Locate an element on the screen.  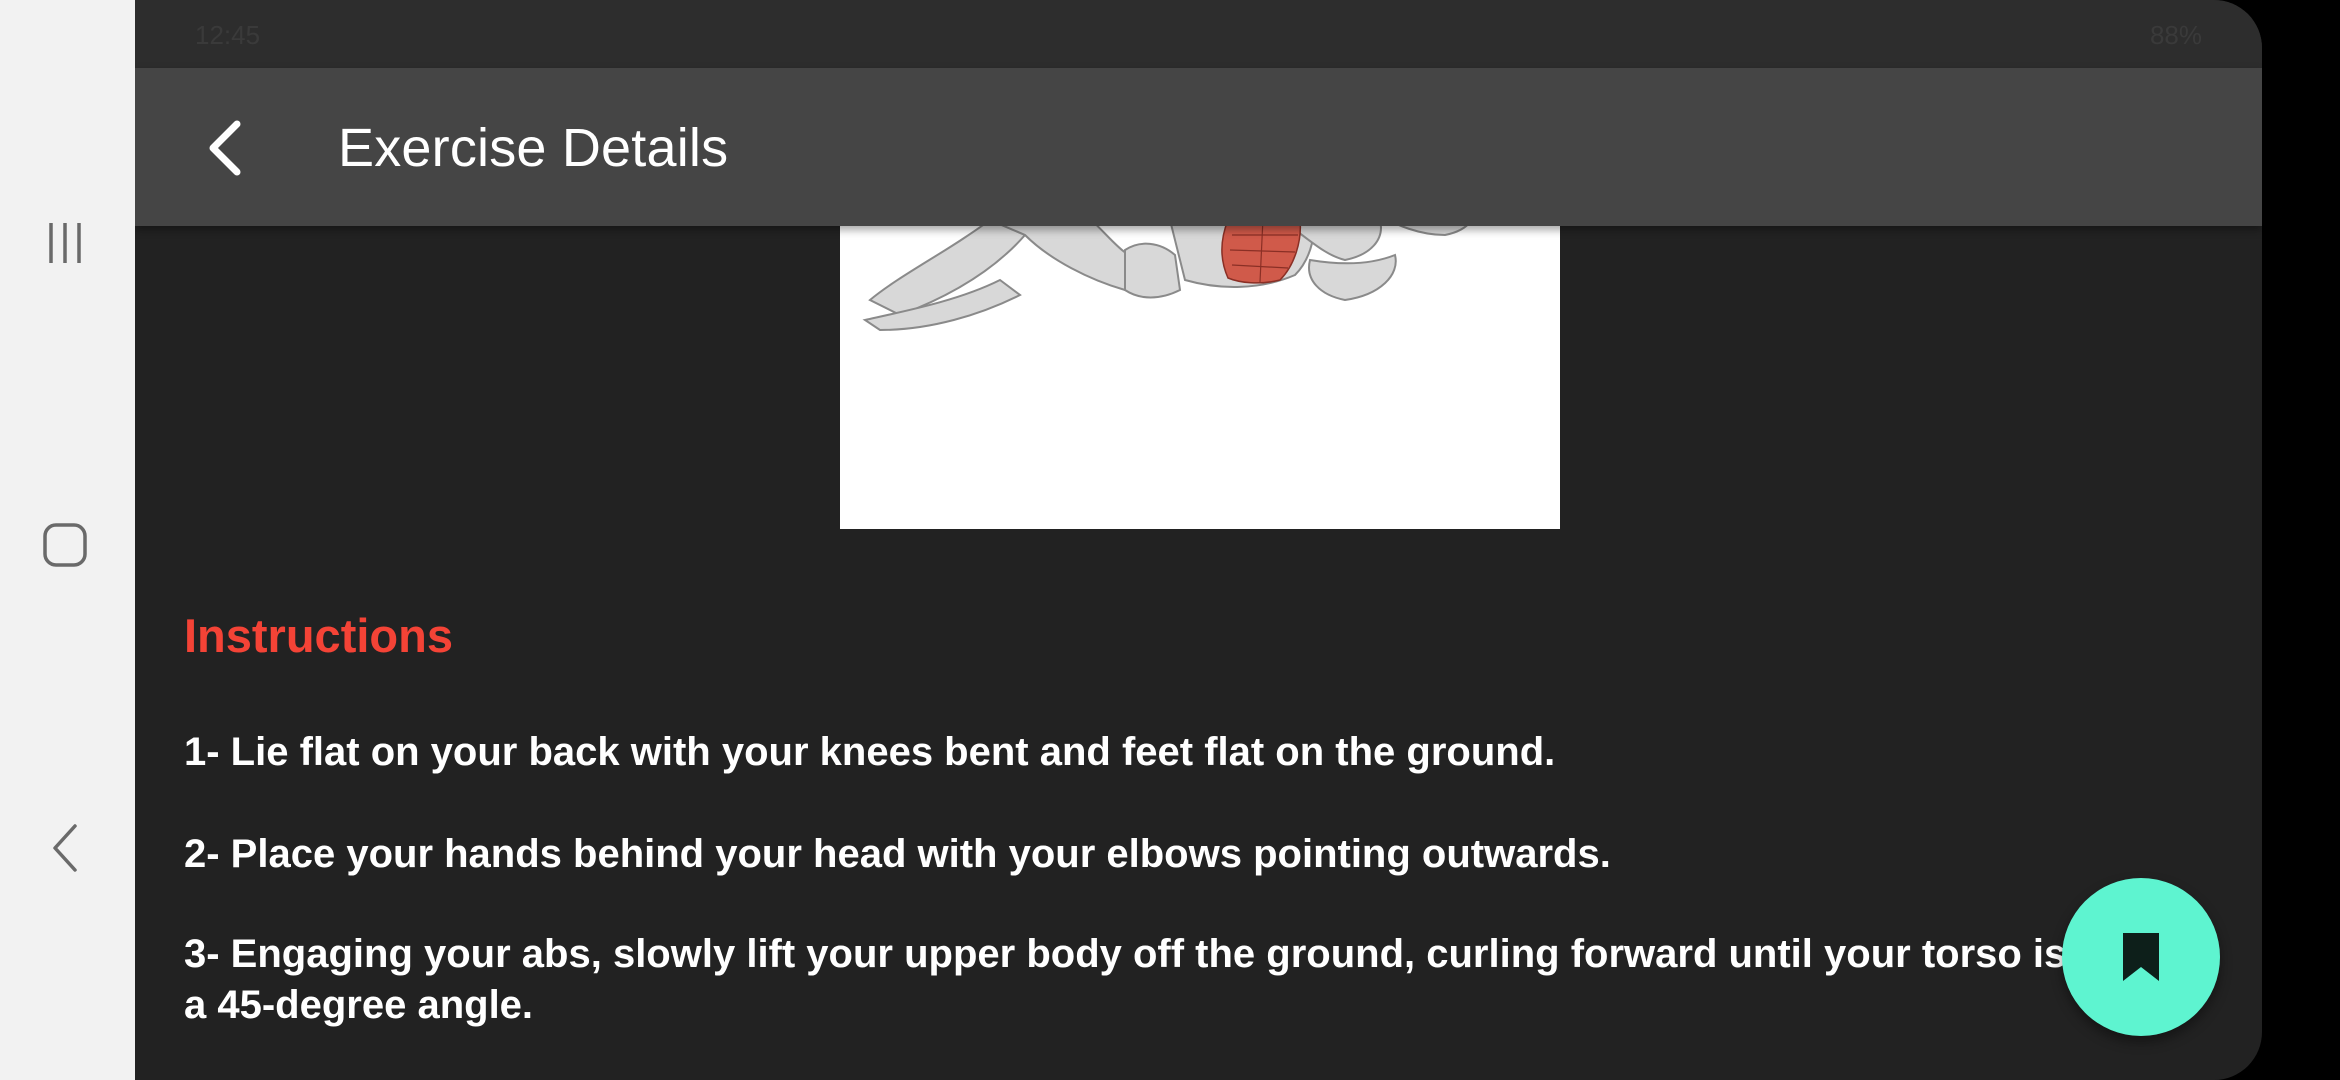
chevron-left-icon is located at coordinates (225, 148).